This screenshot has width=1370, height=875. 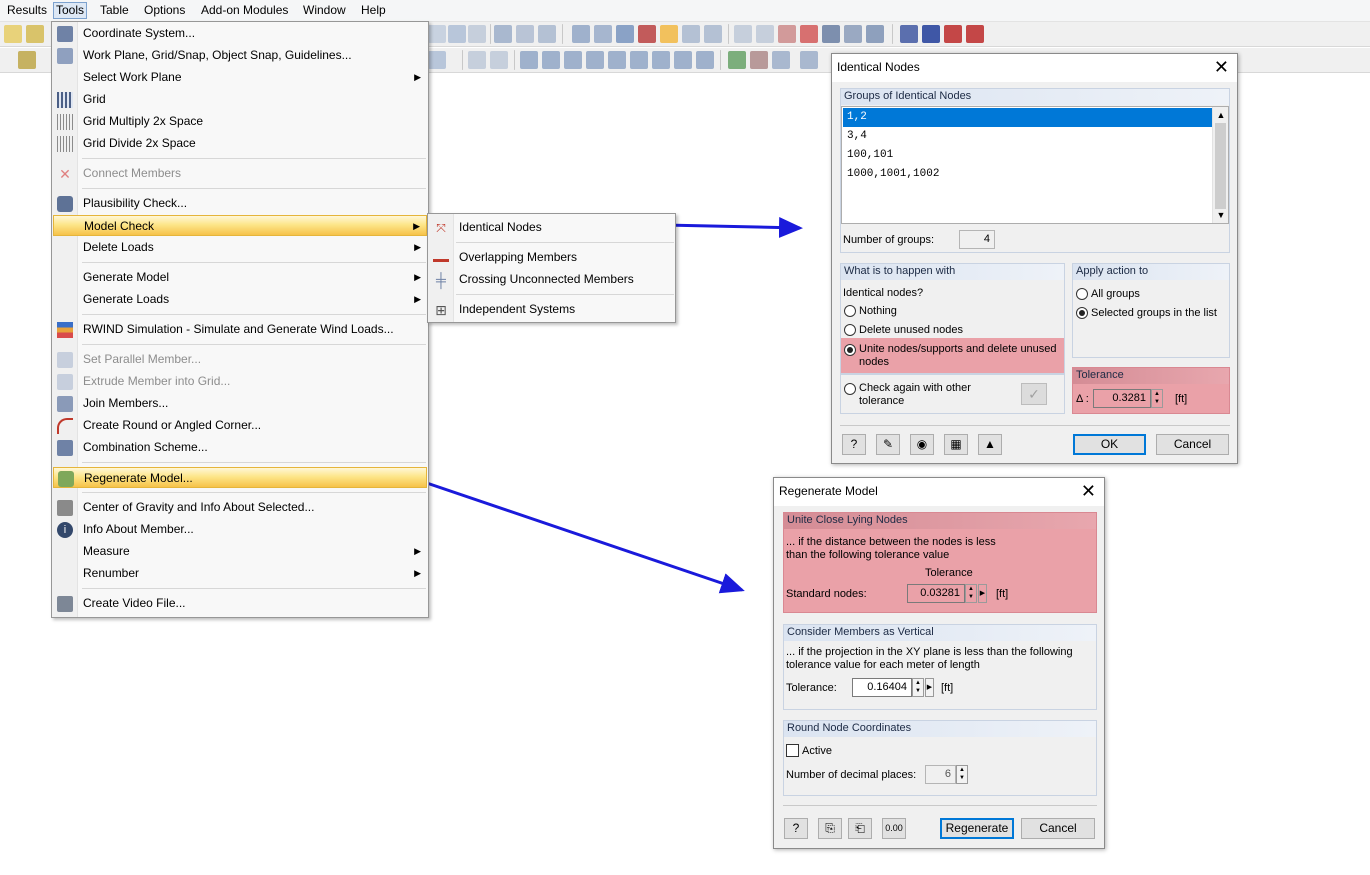 What do you see at coordinates (503, 34) in the screenshot?
I see `toolbar-member-icon` at bounding box center [503, 34].